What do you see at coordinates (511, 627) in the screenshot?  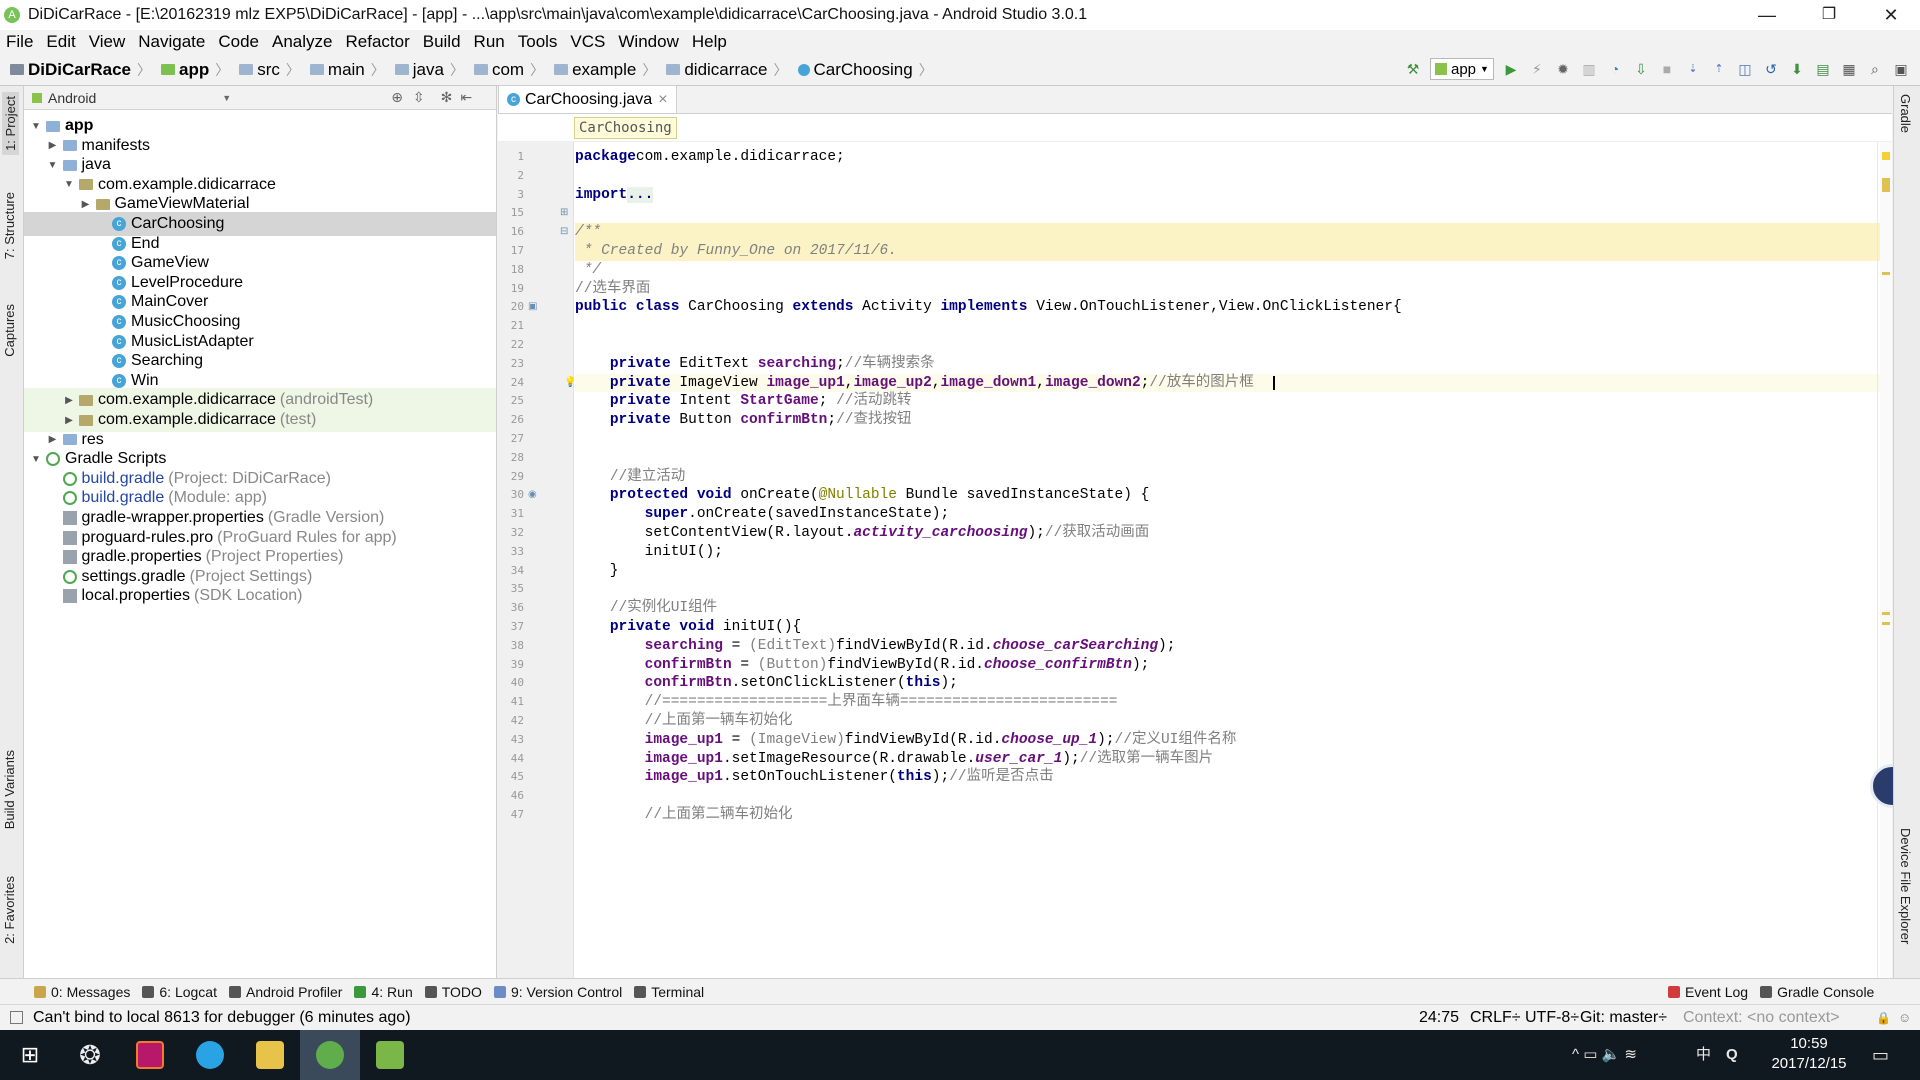 I see `line-number: 37` at bounding box center [511, 627].